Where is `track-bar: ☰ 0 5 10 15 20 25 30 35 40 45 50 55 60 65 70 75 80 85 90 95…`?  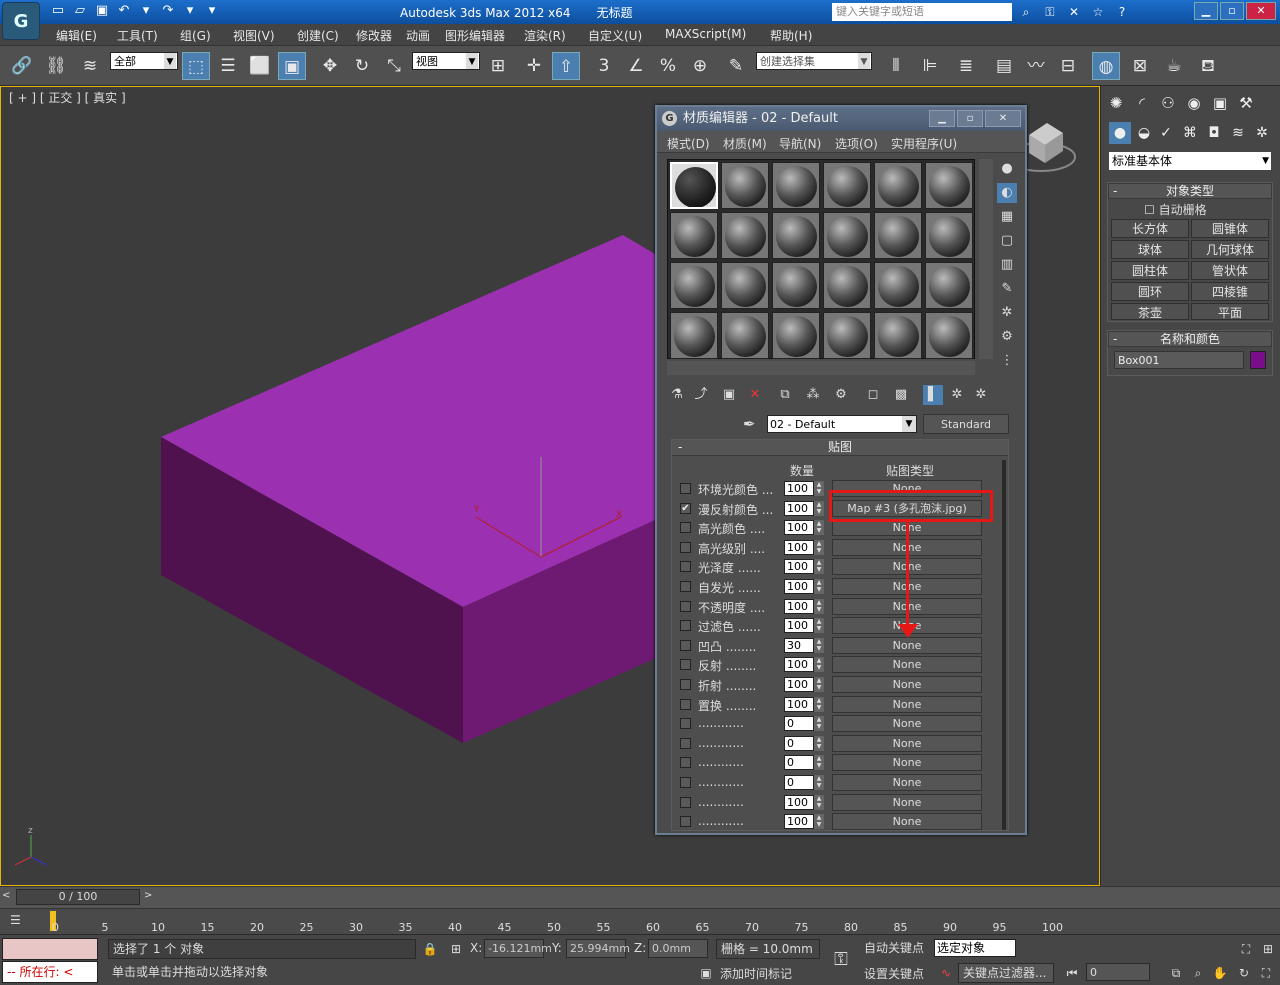
track-bar: ☰ 0 5 10 15 20 25 30 35 40 45 50 55 60 65 70 75 80 85 90 95… is located at coordinates (640, 921).